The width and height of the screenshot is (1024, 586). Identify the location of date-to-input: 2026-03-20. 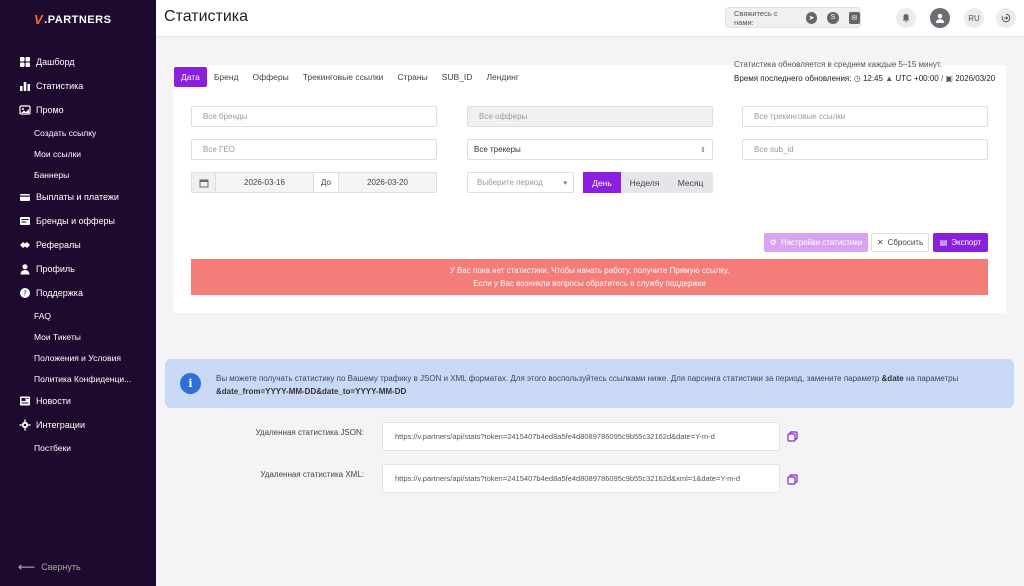
(387, 182).